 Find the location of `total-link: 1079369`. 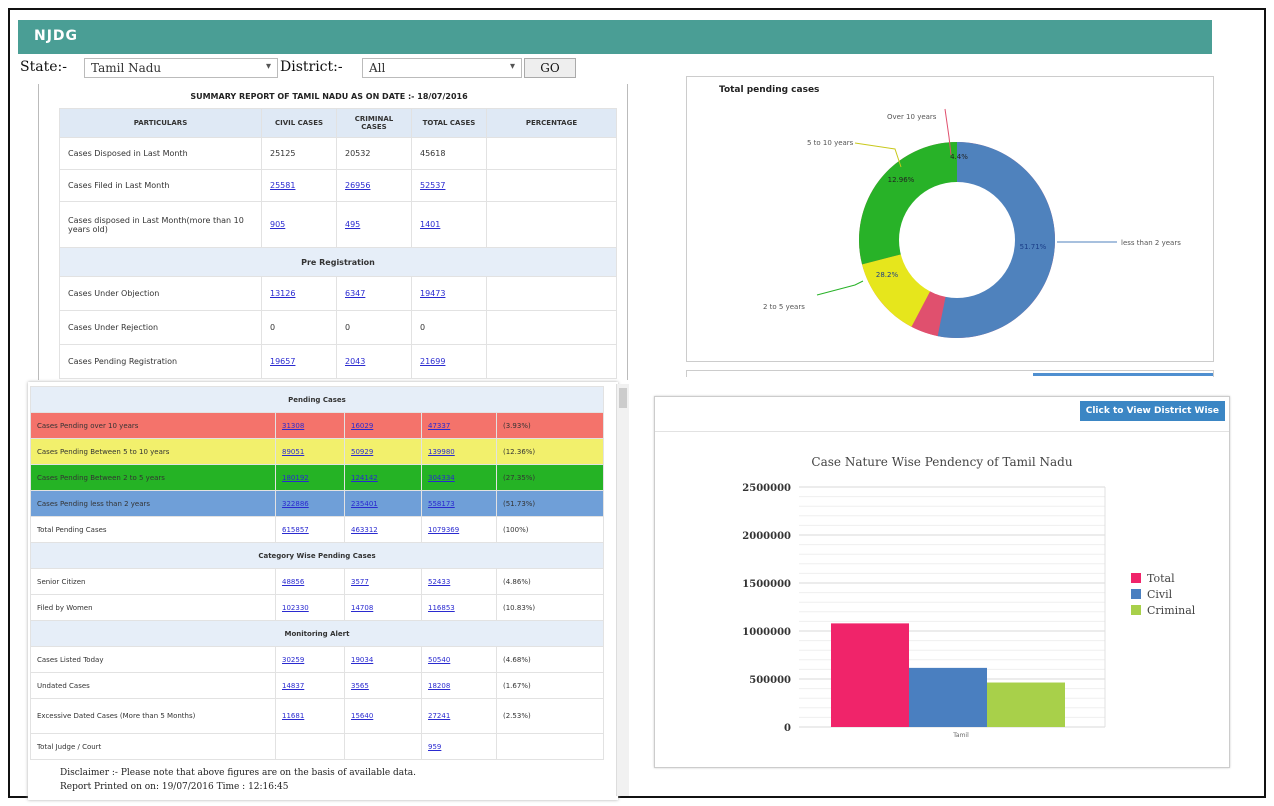

total-link: 1079369 is located at coordinates (443, 530).